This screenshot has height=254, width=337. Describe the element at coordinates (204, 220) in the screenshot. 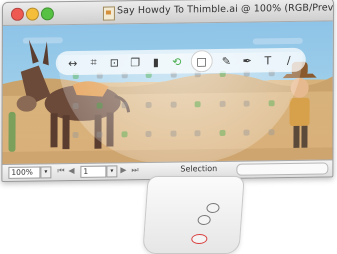

I see `controller-button-middle` at that location.